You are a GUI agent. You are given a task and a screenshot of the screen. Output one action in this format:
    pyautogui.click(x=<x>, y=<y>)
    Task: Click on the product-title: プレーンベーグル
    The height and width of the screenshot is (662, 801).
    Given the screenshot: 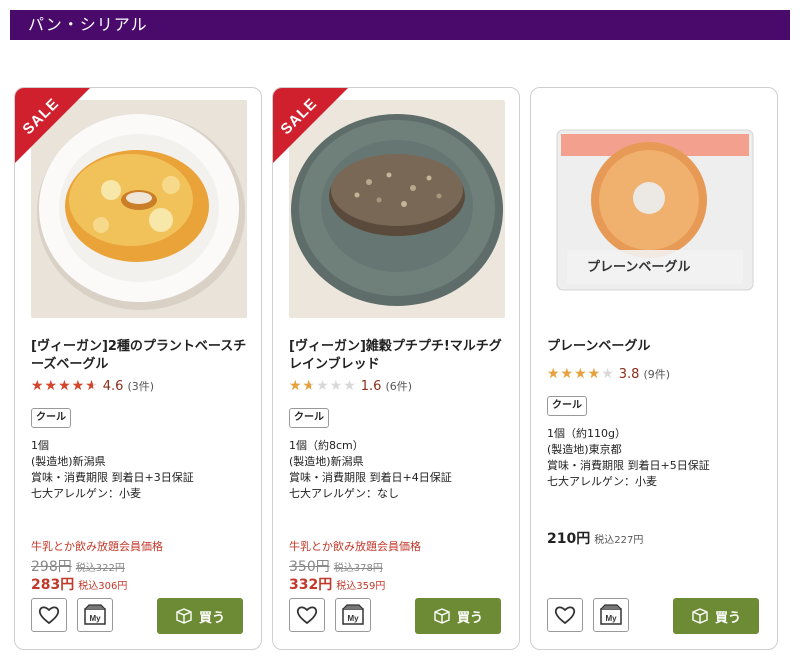 What is the action you would take?
    pyautogui.click(x=655, y=347)
    